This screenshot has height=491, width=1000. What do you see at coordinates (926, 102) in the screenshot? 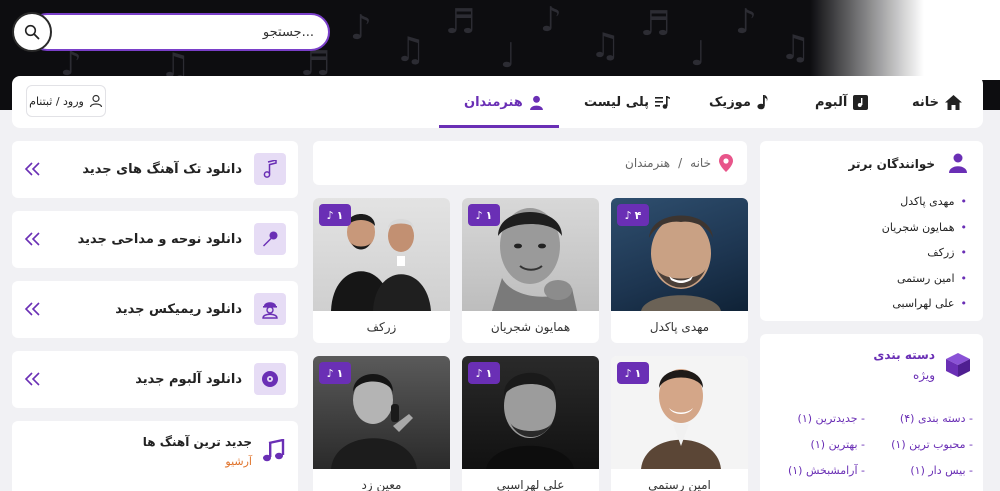
I see `nav-label: خانه` at bounding box center [926, 102].